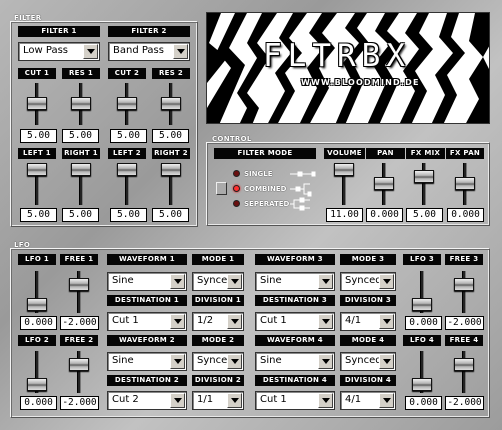 The height and width of the screenshot is (430, 502). I want to click on volume-value: 11.00, so click(344, 215).